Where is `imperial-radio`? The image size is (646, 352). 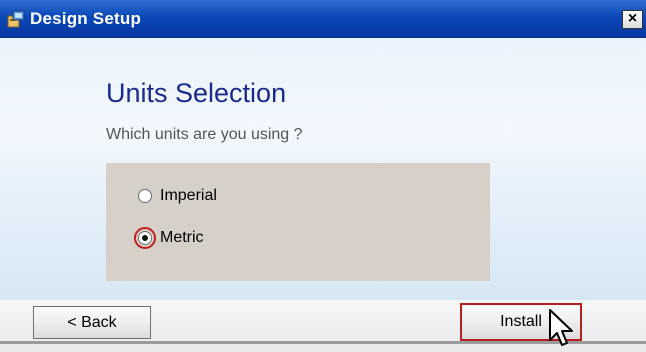
imperial-radio is located at coordinates (145, 196).